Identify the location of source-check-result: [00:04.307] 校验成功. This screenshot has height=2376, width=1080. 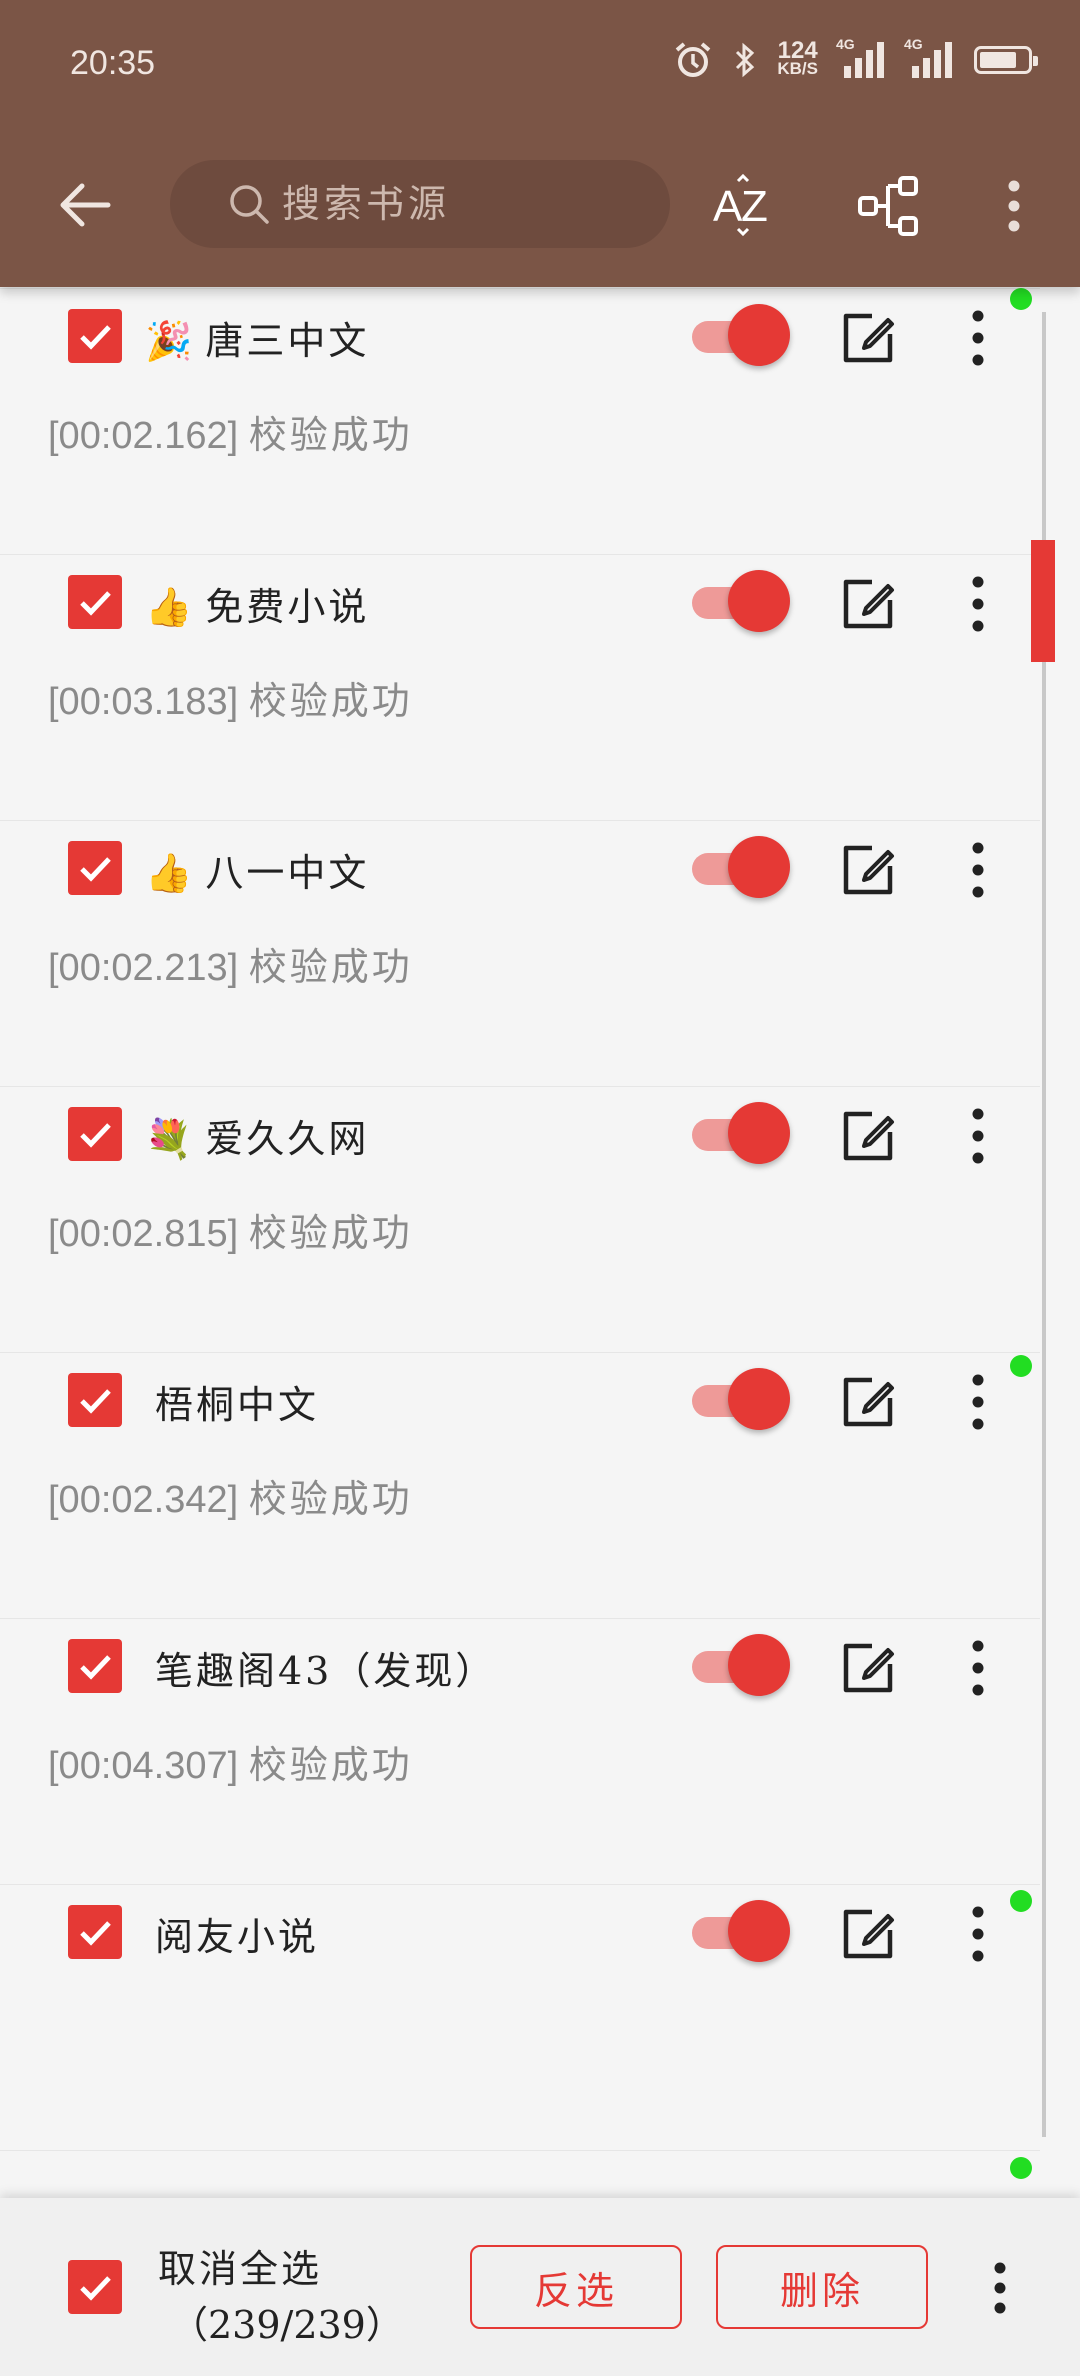
(230, 1761).